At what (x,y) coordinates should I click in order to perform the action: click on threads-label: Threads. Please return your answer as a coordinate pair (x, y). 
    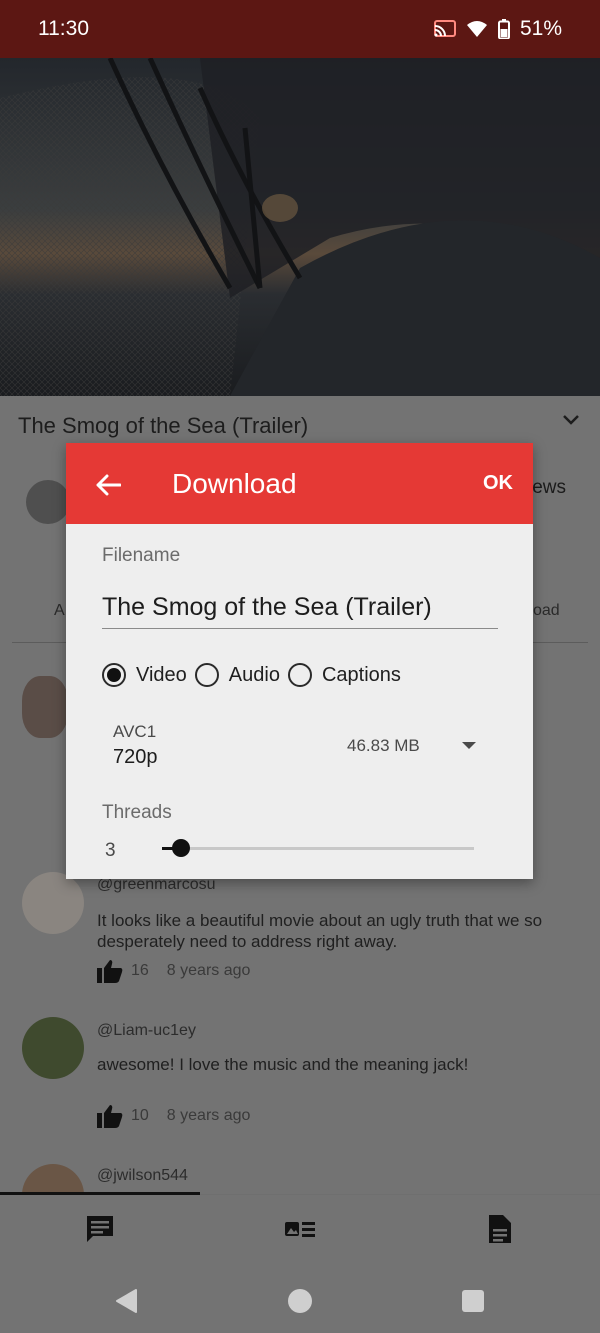
    Looking at the image, I should click on (137, 812).